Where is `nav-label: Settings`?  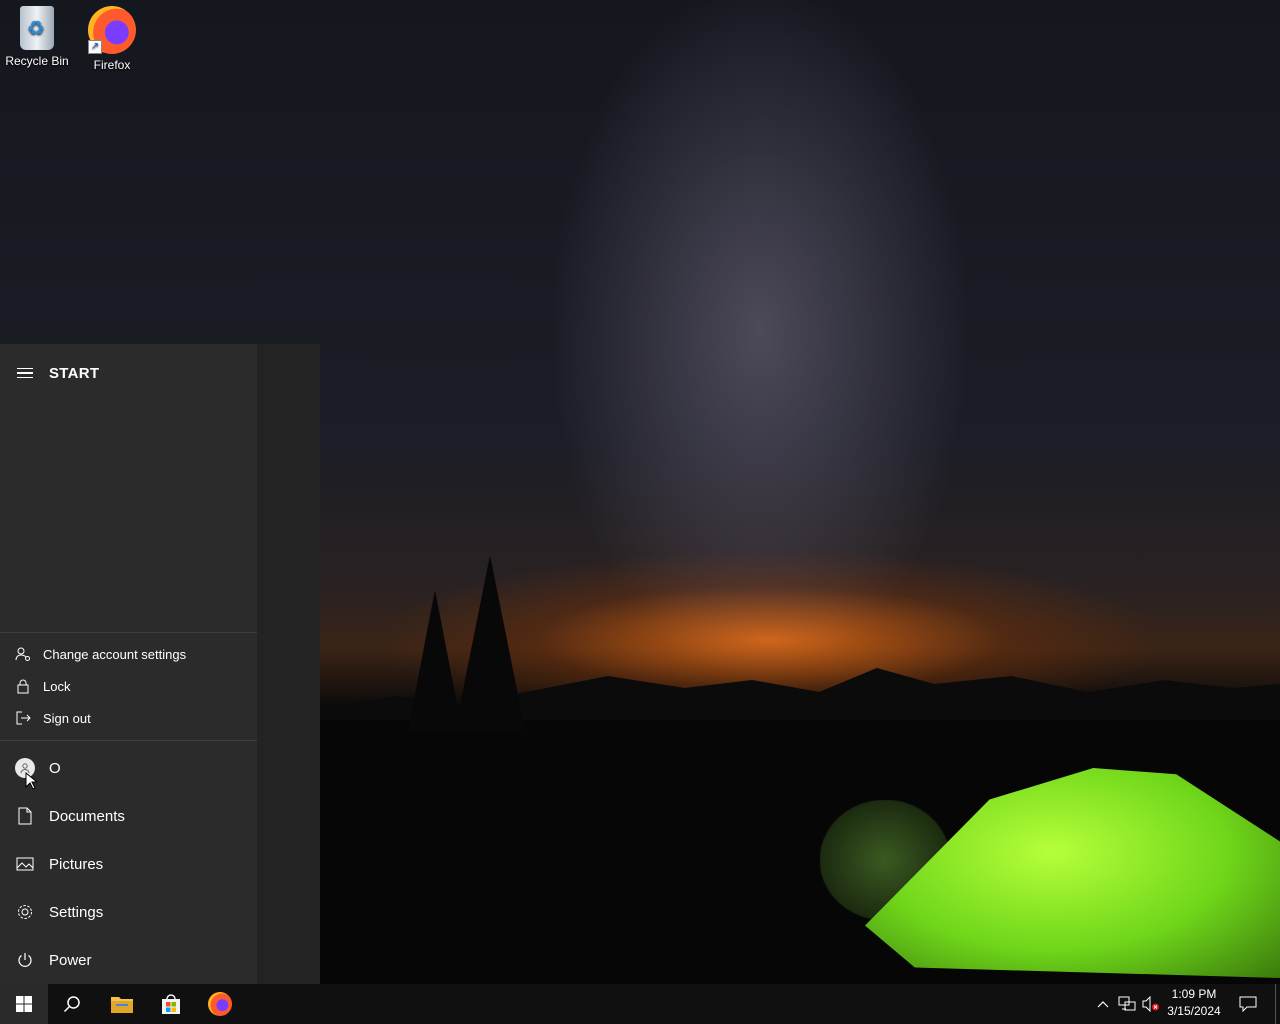
nav-label: Settings is located at coordinates (76, 912).